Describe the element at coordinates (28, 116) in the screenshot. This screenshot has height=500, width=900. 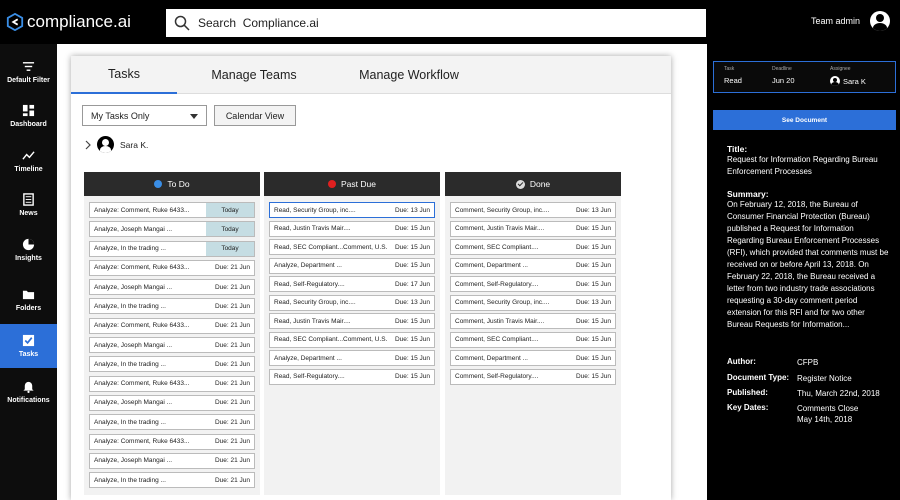
I see `sidebar-item-dashboard: Dashboard` at that location.